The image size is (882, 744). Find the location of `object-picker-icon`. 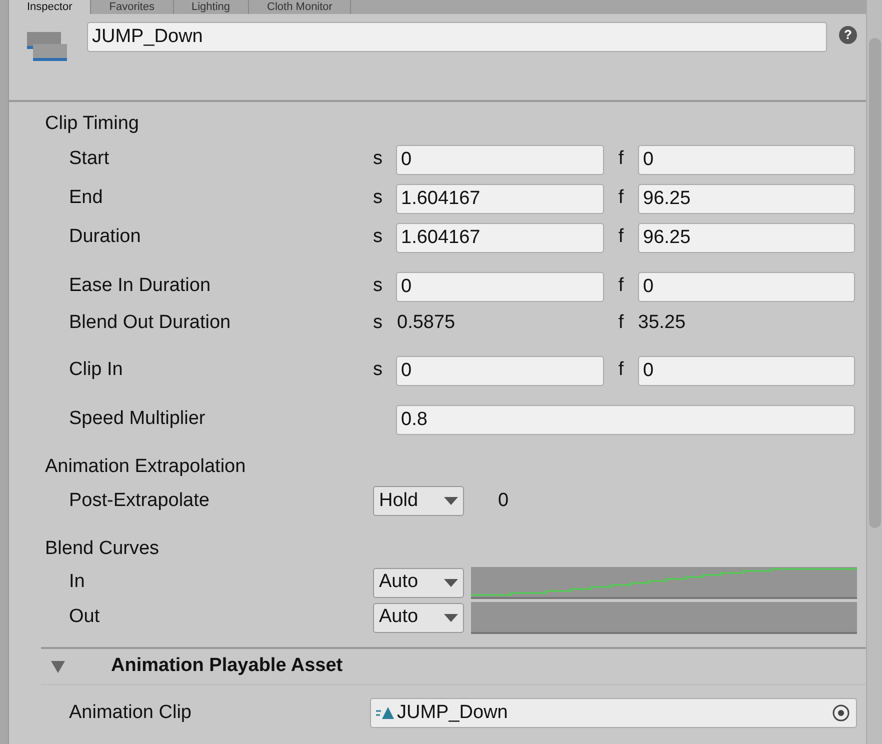

object-picker-icon is located at coordinates (841, 713).